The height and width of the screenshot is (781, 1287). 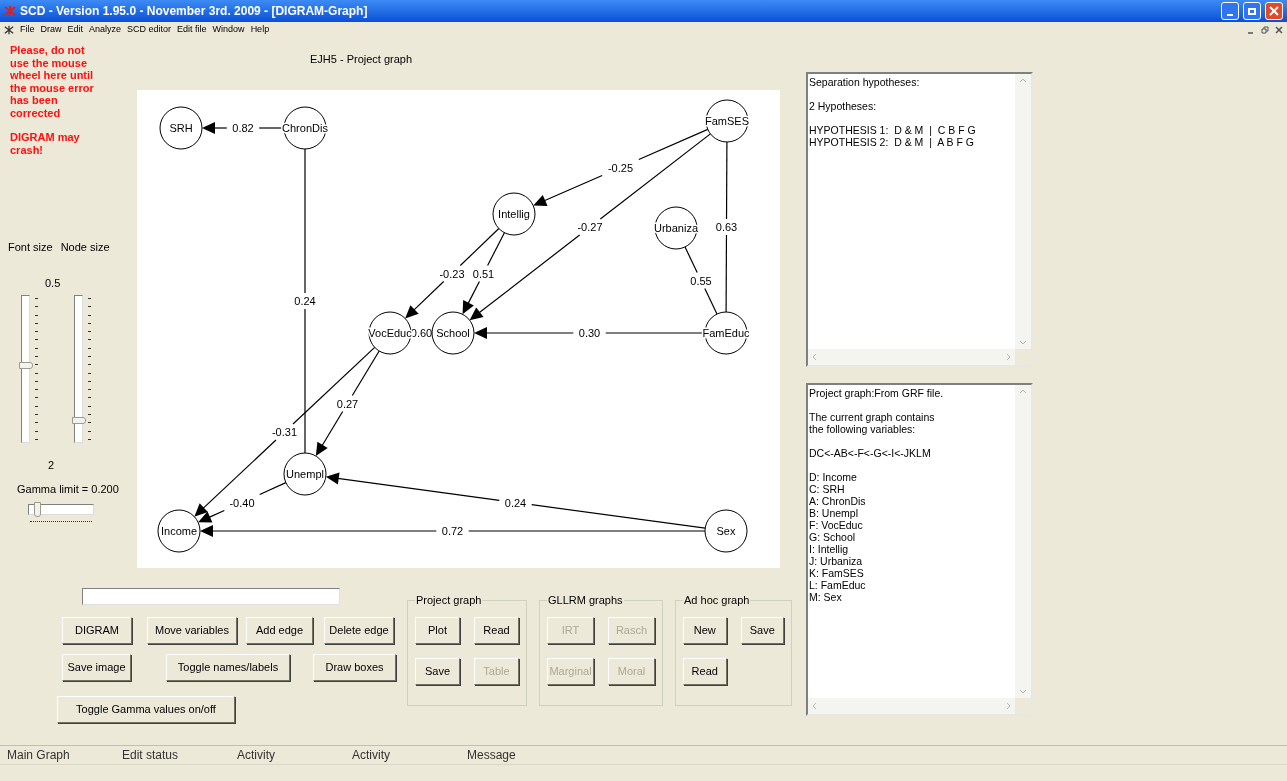 I want to click on edge-weight: -0.27, so click(x=590, y=227).